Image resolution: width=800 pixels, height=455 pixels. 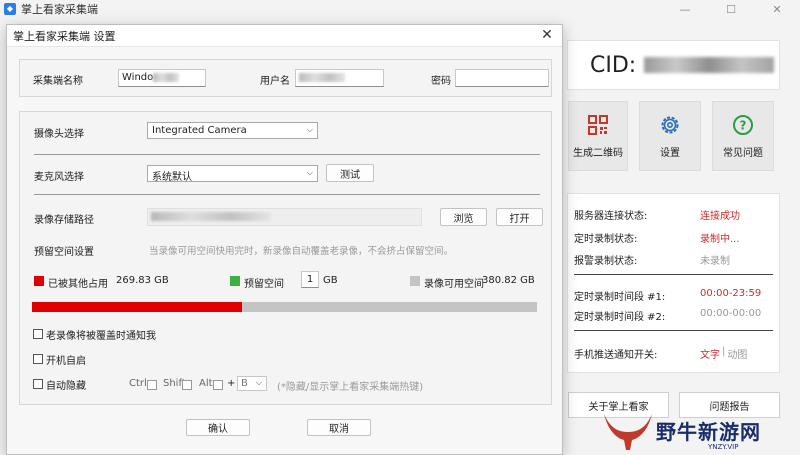 What do you see at coordinates (218, 427) in the screenshot?
I see `ok-button: 确认` at bounding box center [218, 427].